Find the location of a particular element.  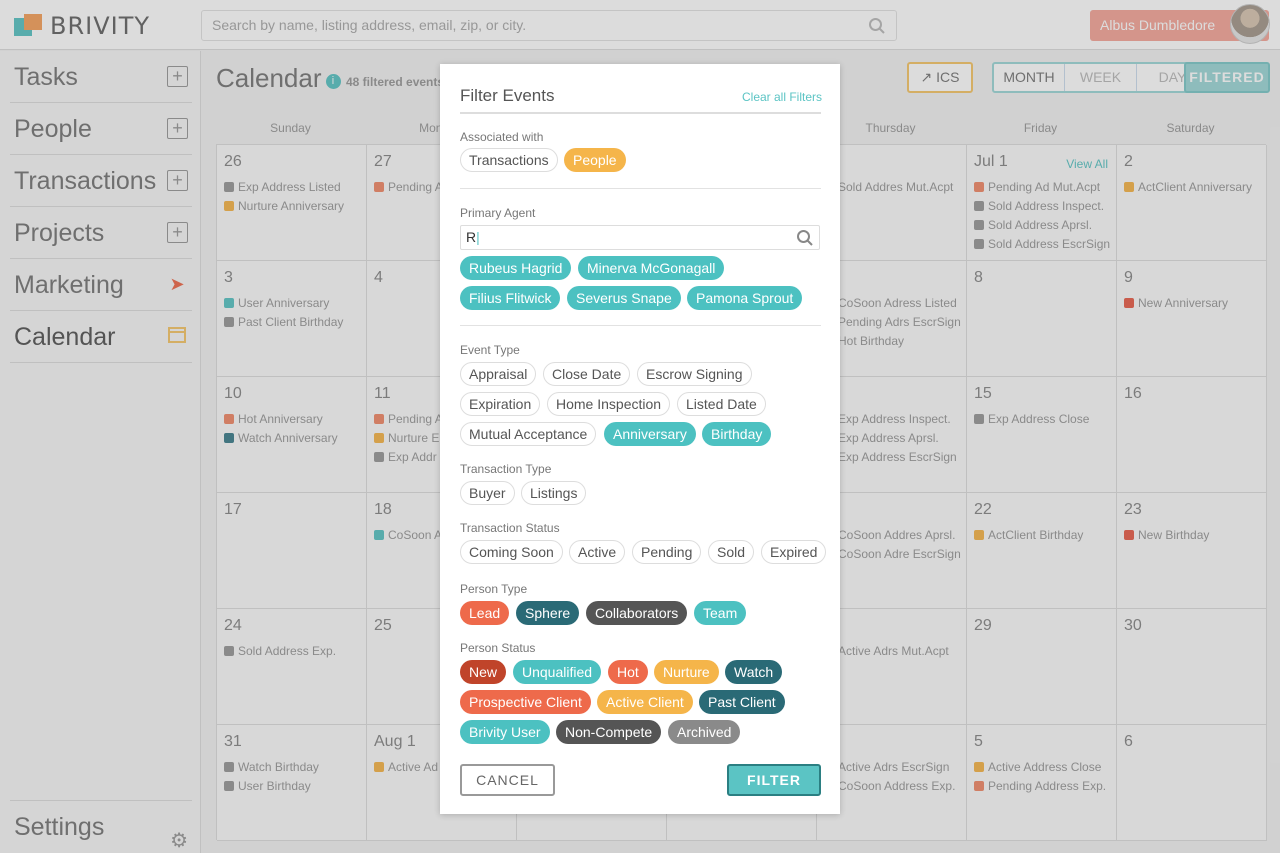

event-type-pill-mutual-acceptance: Mutual Acceptance is located at coordinates (528, 434).